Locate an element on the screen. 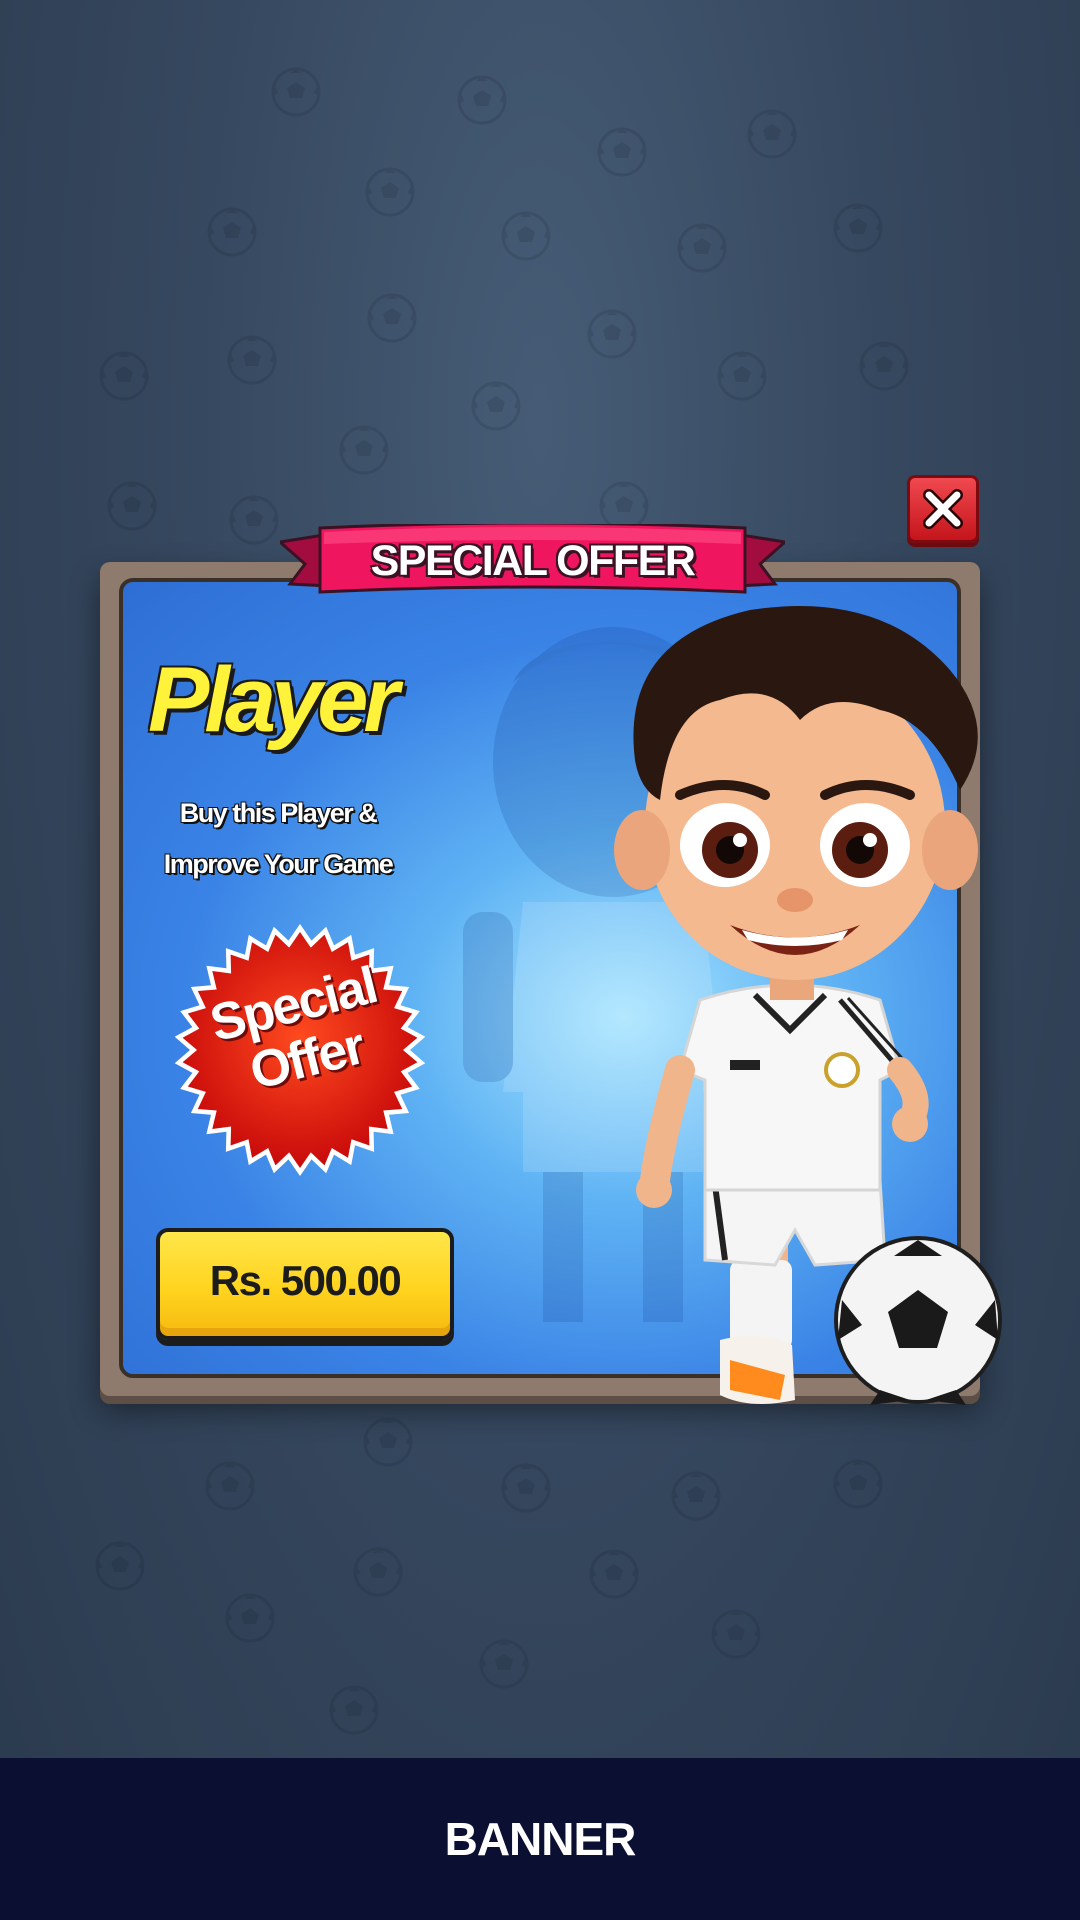  dialog-title: SPECIAL OFFER is located at coordinates (533, 560).